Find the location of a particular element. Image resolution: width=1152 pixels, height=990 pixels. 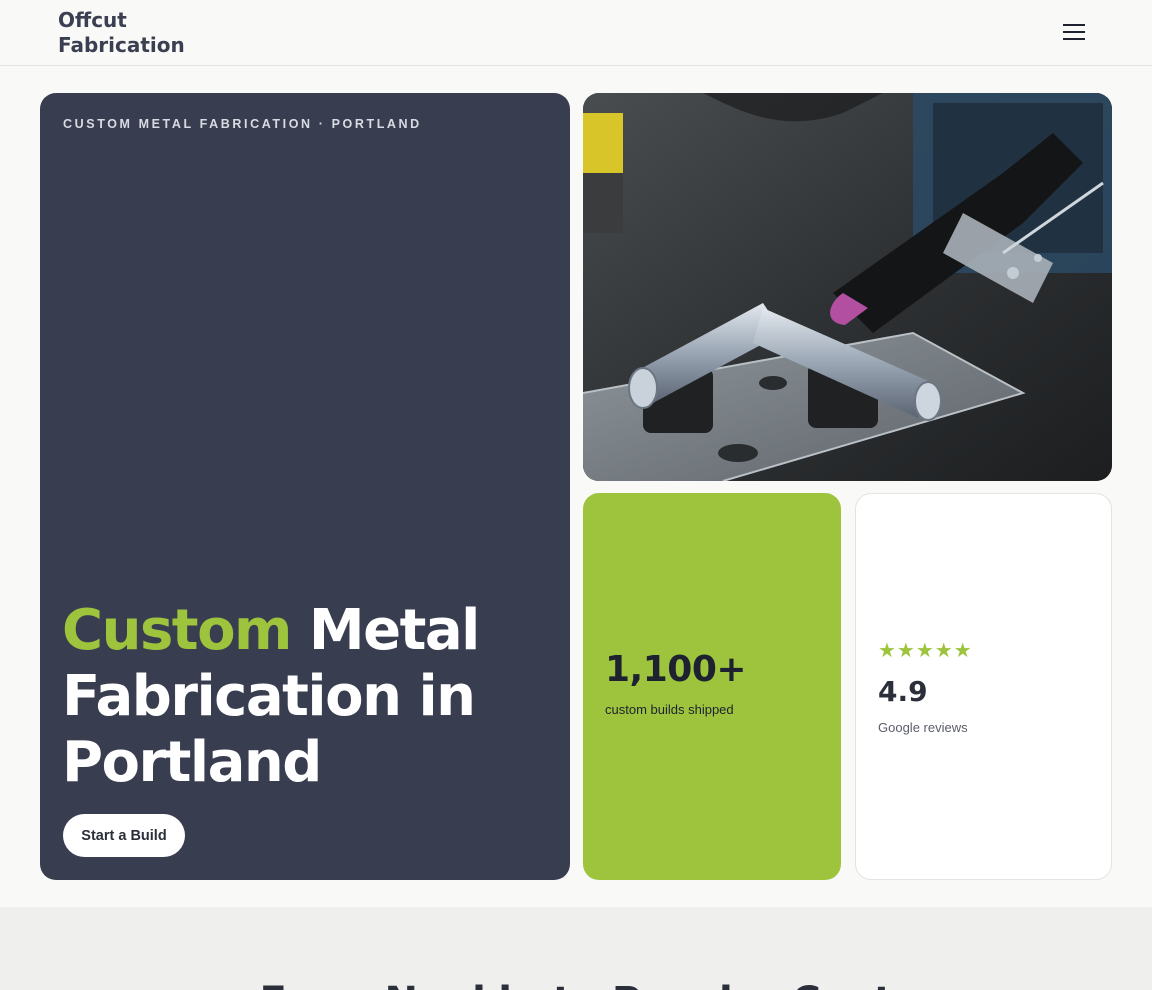

hamburger-menu-icon is located at coordinates (1074, 32).